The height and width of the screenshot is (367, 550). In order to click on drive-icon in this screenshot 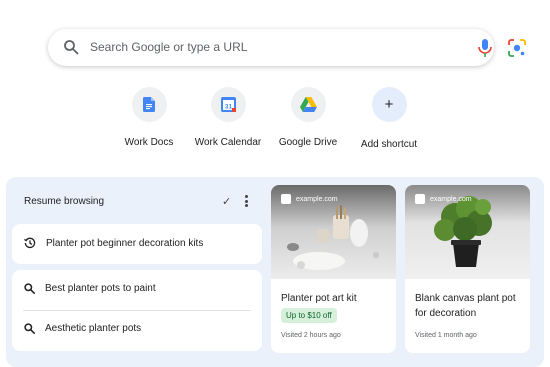, I will do `click(308, 104)`.